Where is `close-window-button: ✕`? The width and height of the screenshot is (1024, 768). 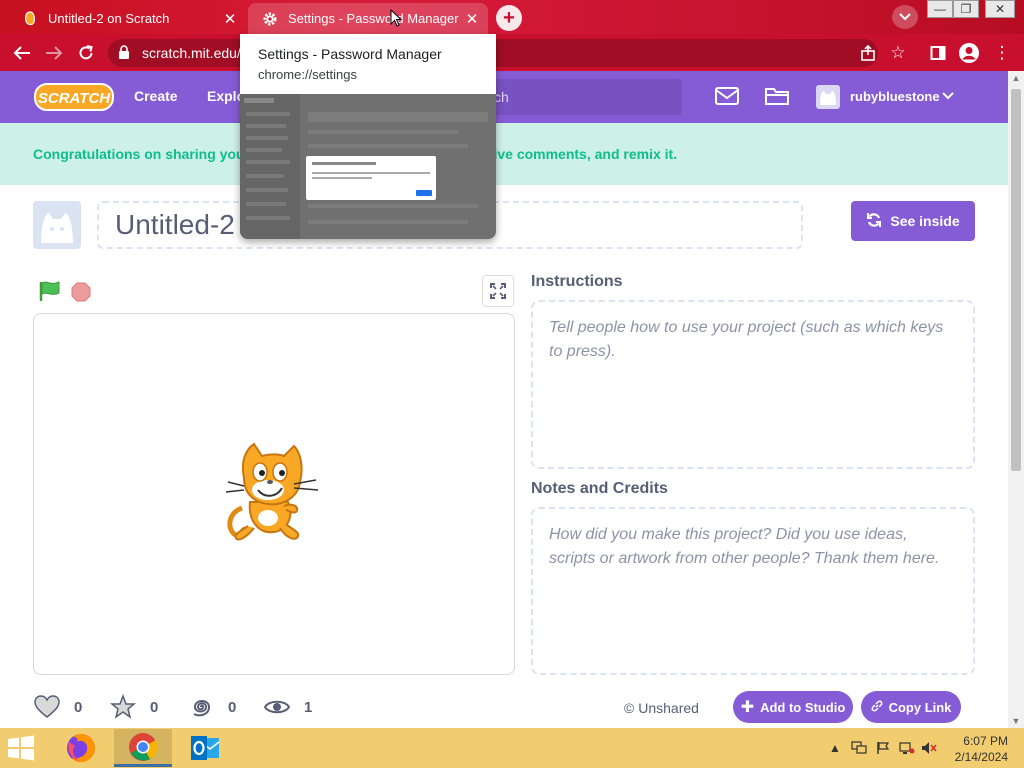 close-window-button: ✕ is located at coordinates (1000, 9).